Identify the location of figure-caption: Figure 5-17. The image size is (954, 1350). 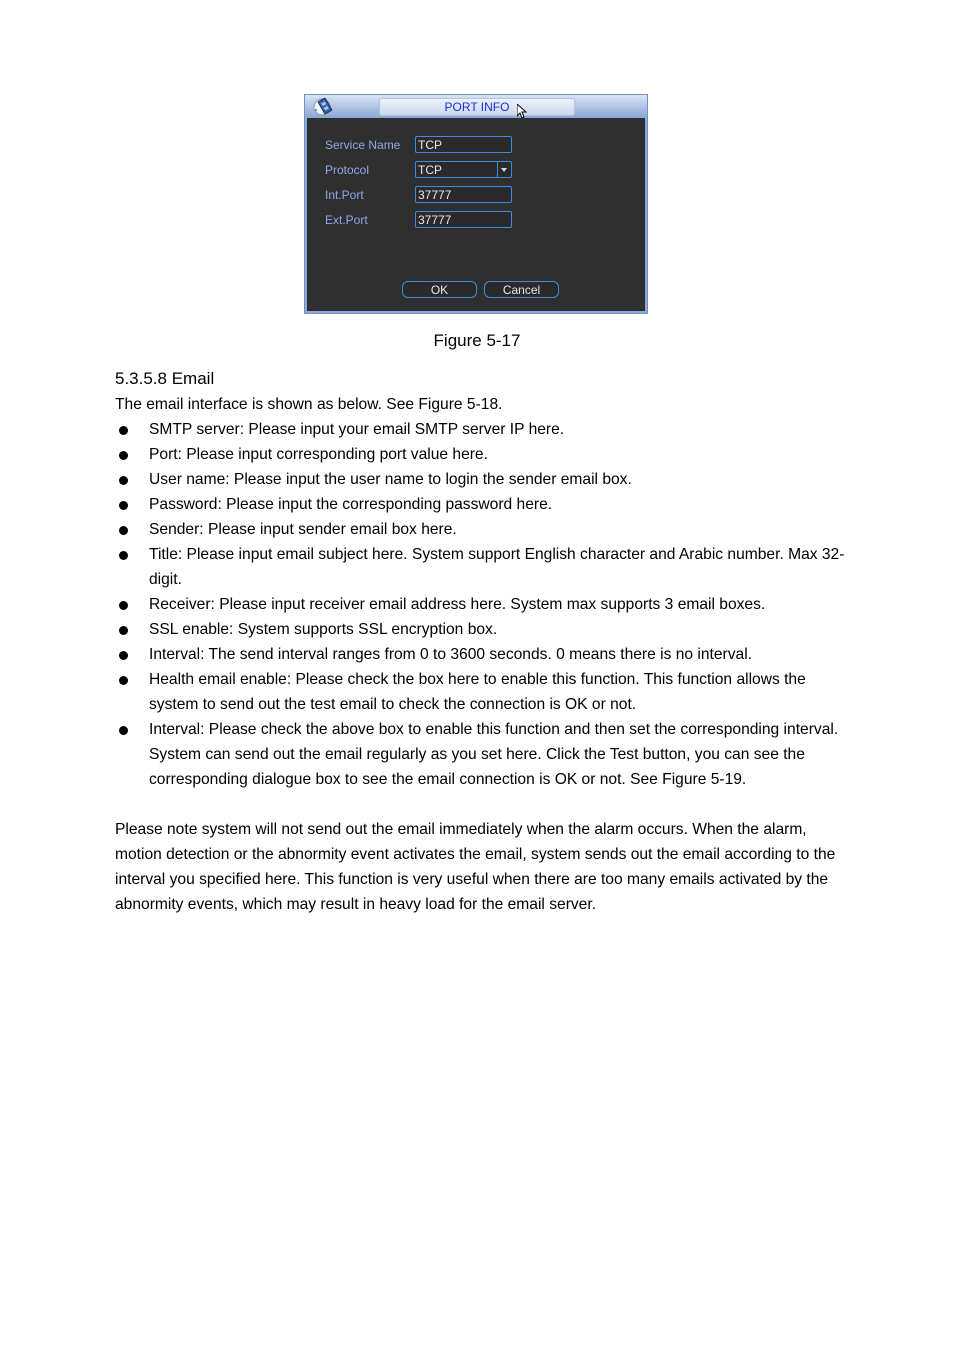
(477, 340).